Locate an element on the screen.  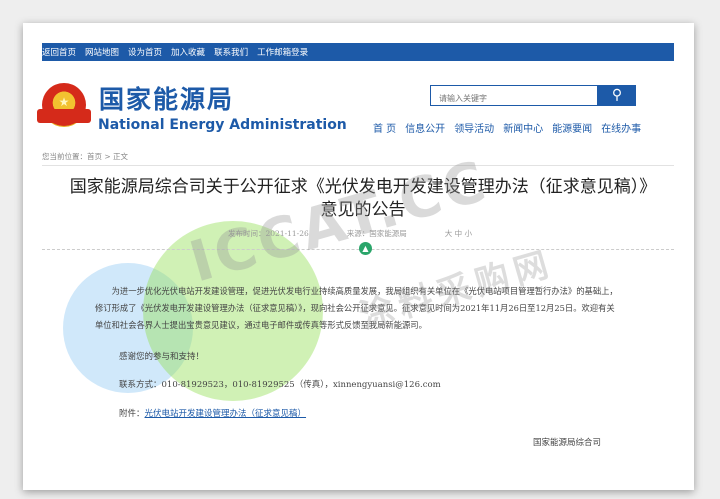
site-logo-en: National Energy Administration is located at coordinates (222, 125).